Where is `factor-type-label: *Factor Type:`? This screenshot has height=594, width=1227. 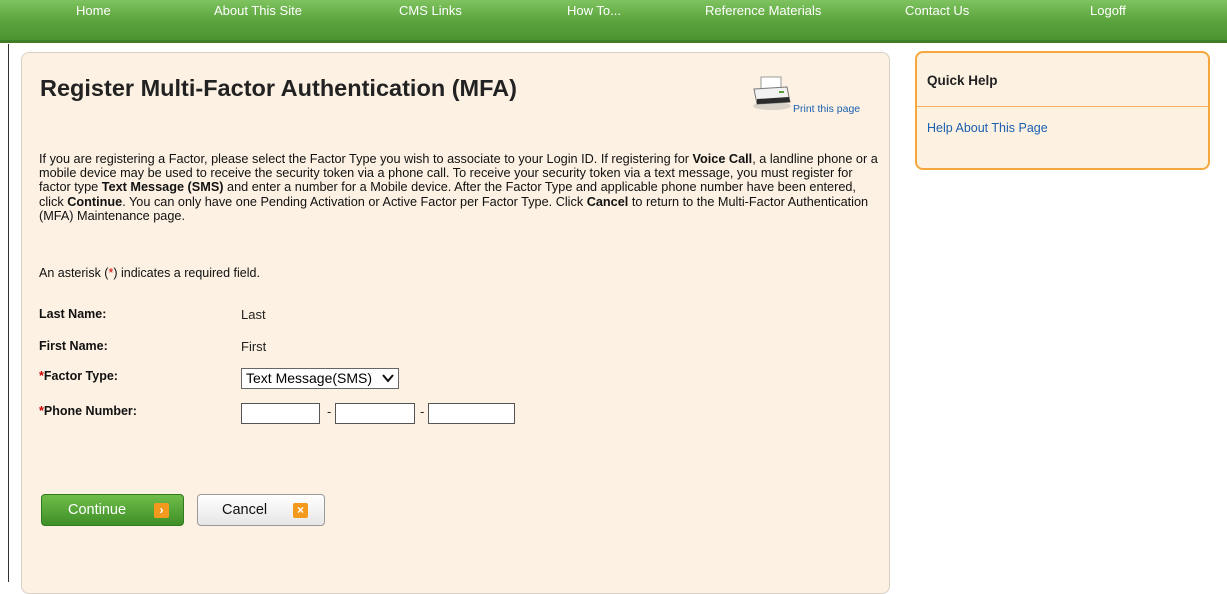
factor-type-label: *Factor Type: is located at coordinates (78, 376).